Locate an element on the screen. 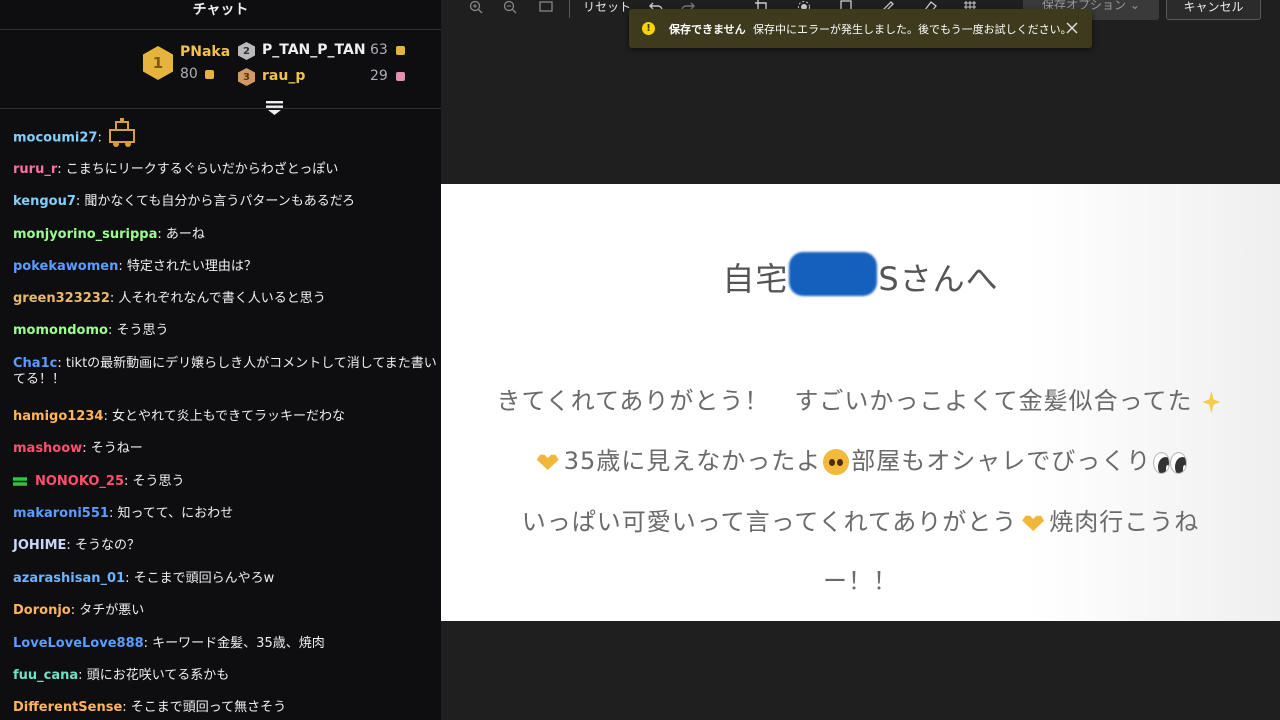 The image size is (1280, 720). chat-message: mocoumi27: is located at coordinates (227, 133).